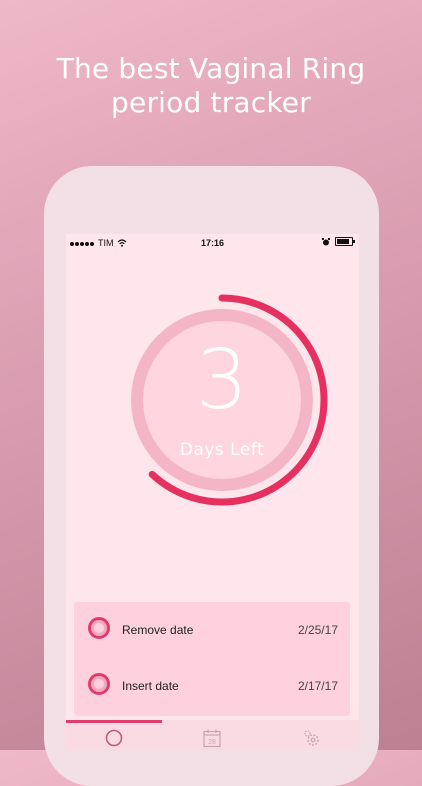  Describe the element at coordinates (317, 686) in the screenshot. I see `insert-date-value: 2/17/17` at that location.